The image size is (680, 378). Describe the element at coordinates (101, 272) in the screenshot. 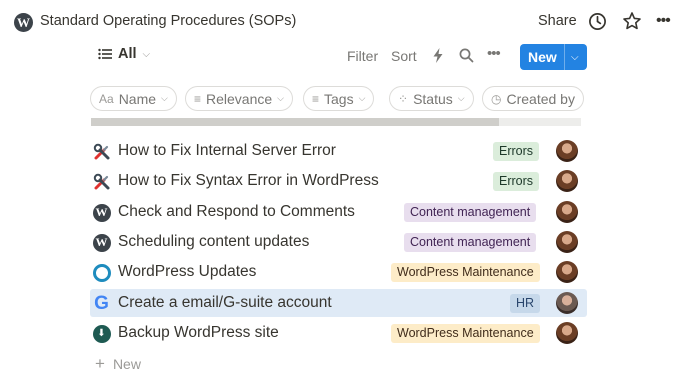

I see `update-icon` at that location.